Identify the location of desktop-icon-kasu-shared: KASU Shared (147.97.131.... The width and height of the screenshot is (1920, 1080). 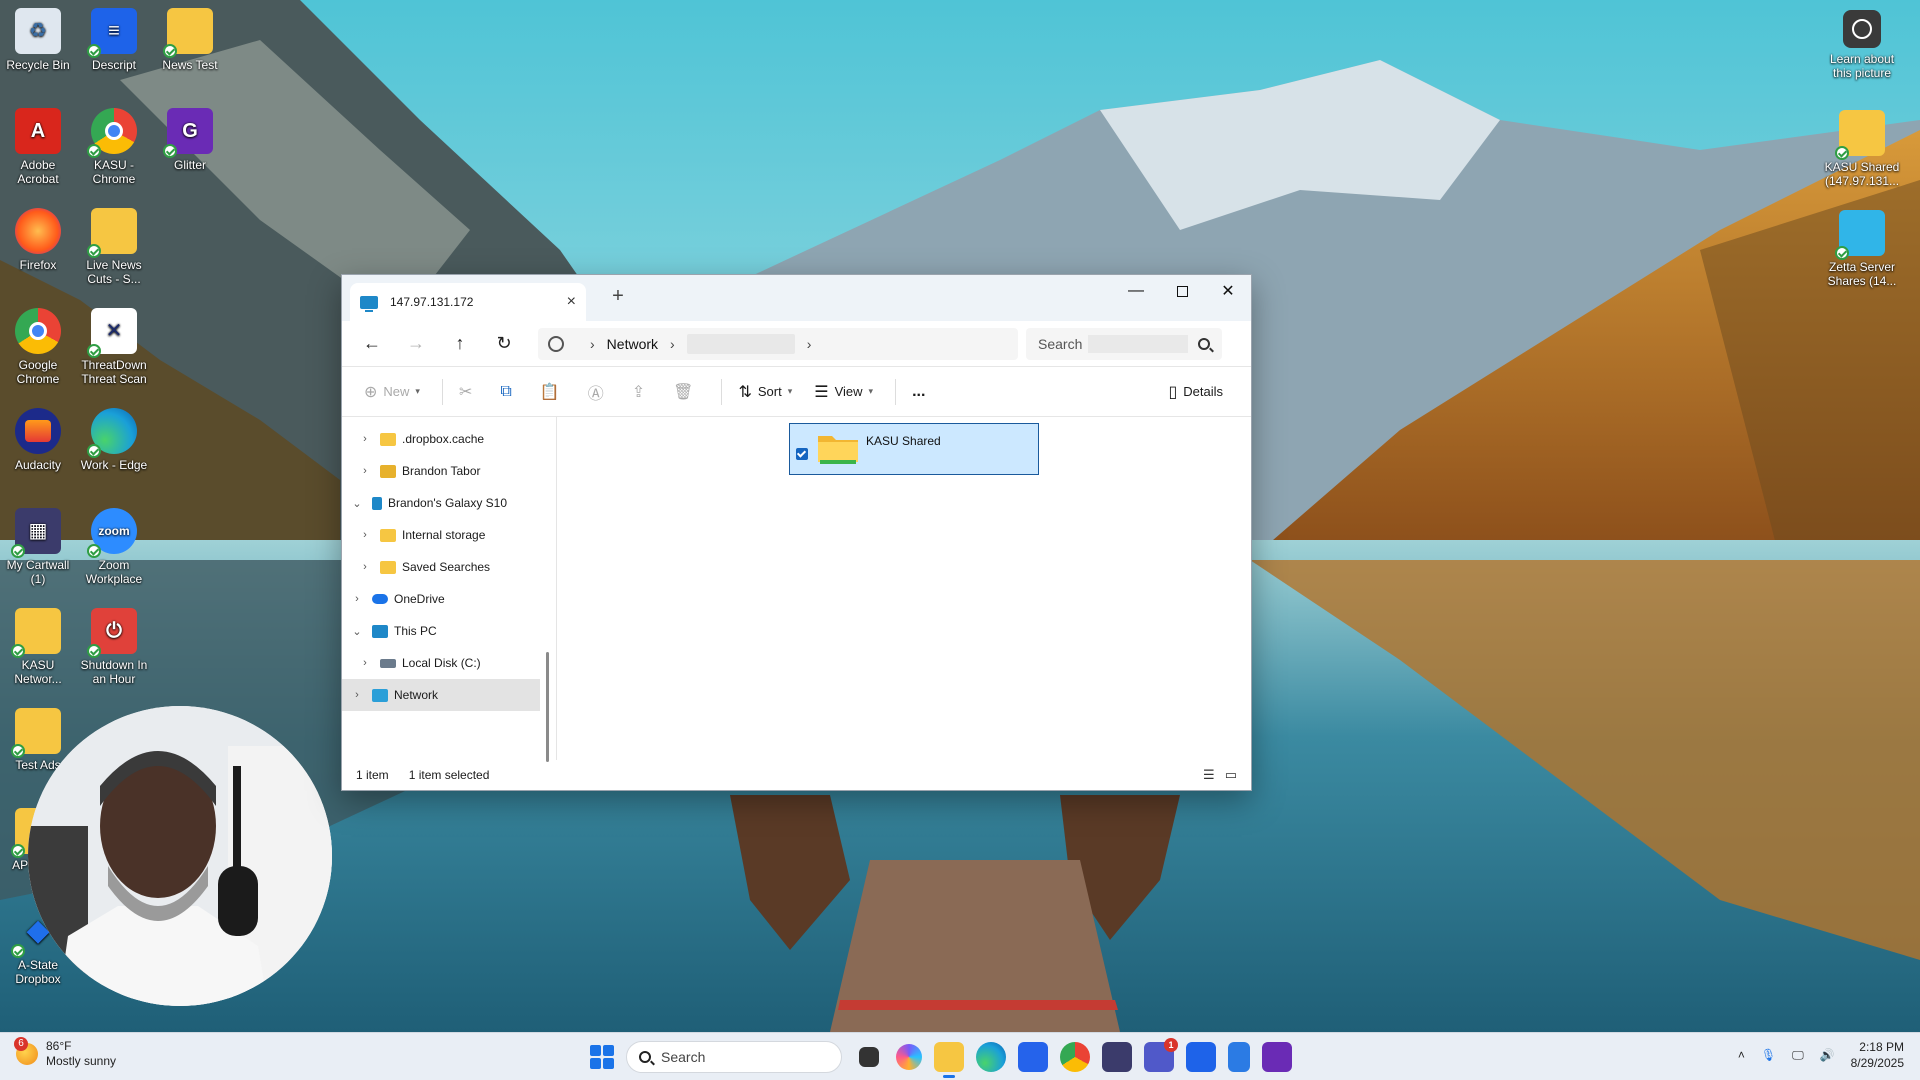
(1862, 149).